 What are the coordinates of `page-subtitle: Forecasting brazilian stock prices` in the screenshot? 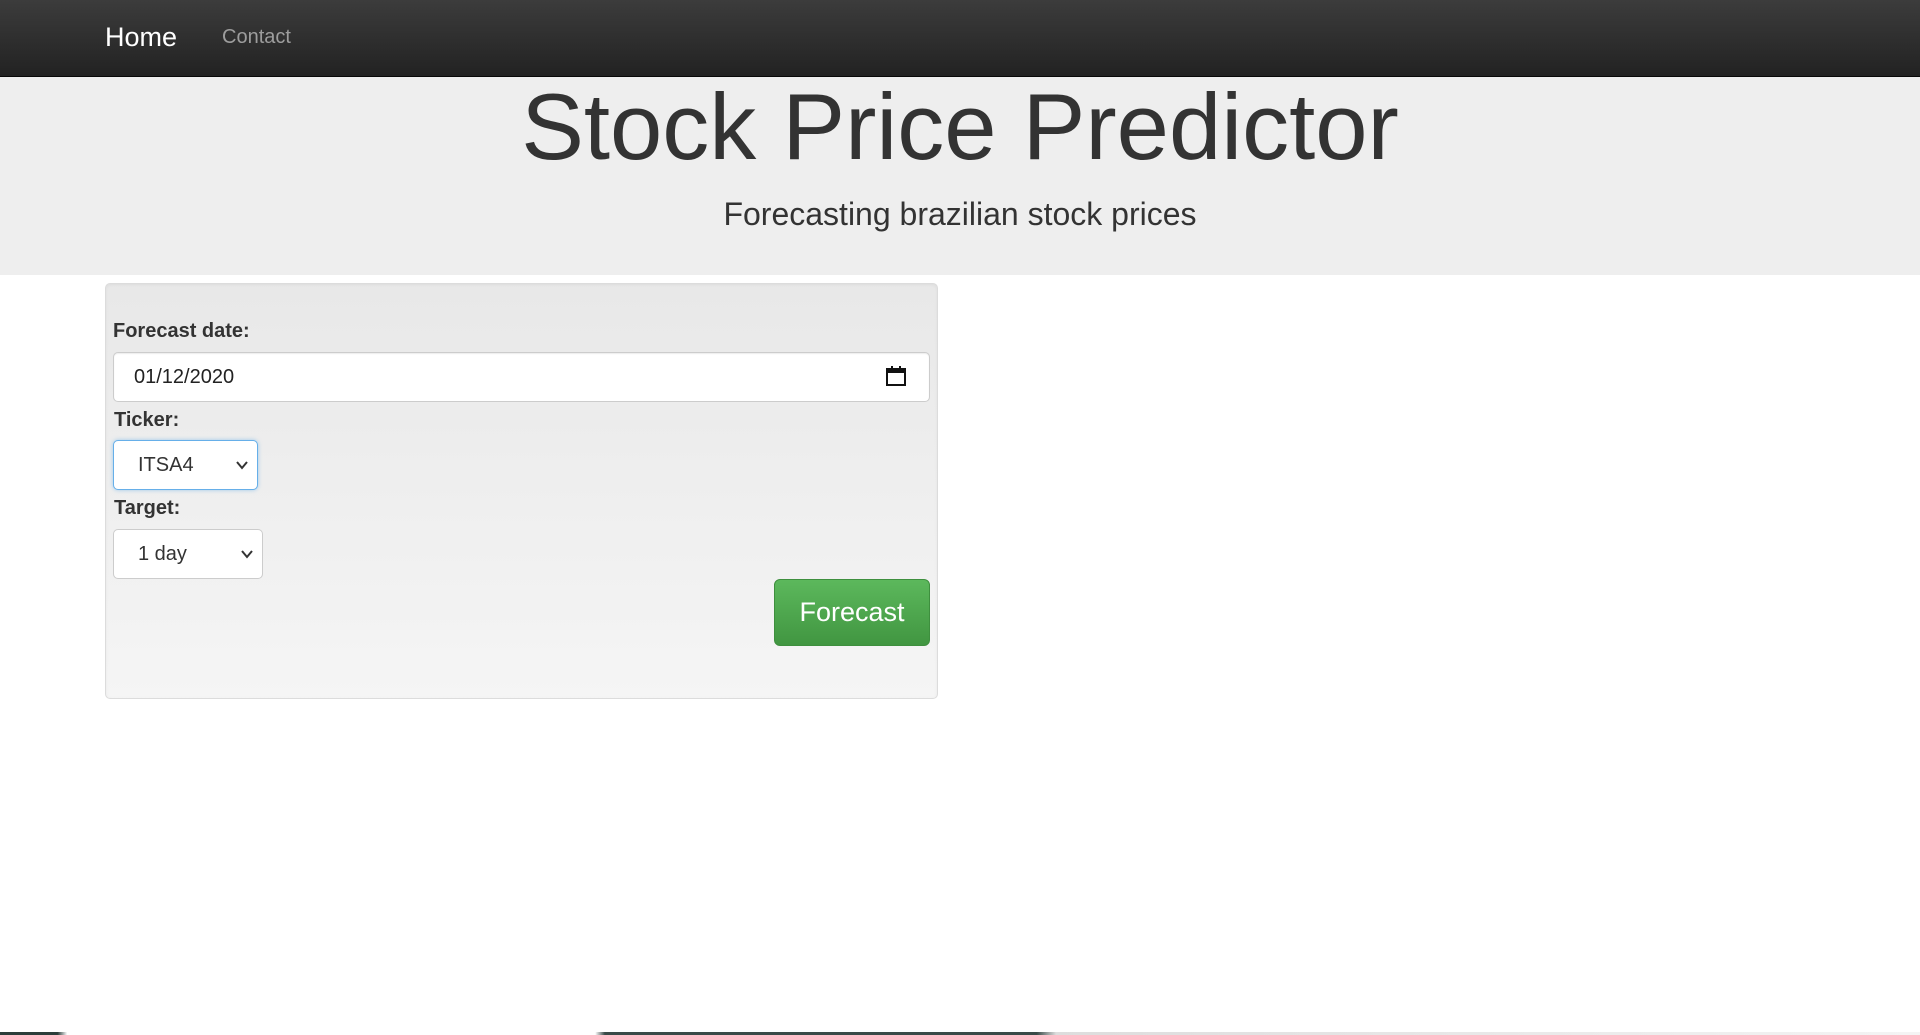 It's located at (960, 214).